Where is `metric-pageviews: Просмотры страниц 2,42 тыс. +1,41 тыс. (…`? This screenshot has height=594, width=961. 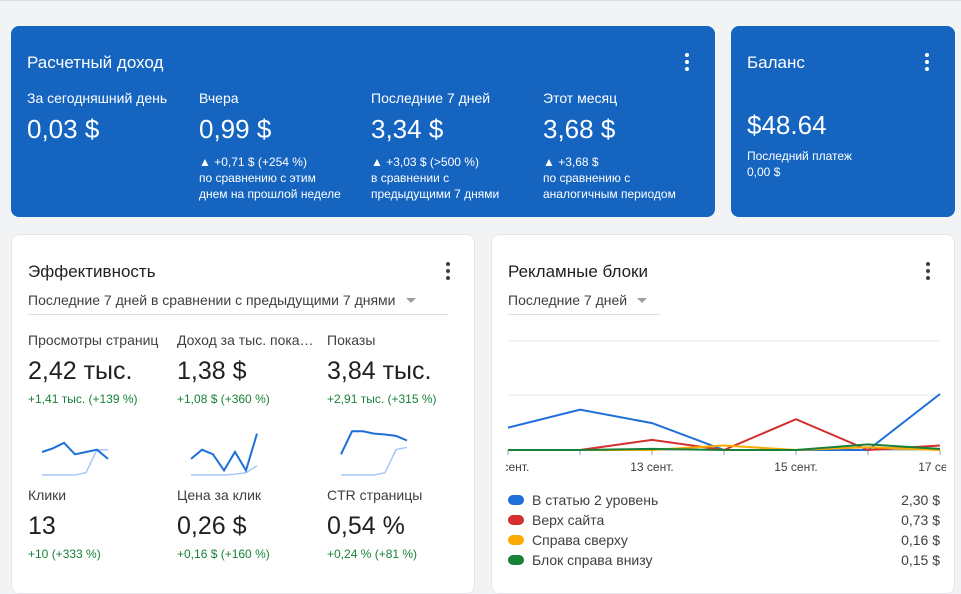 metric-pageviews: Просмотры страниц 2,42 тыс. +1,41 тыс. (… is located at coordinates (98, 369).